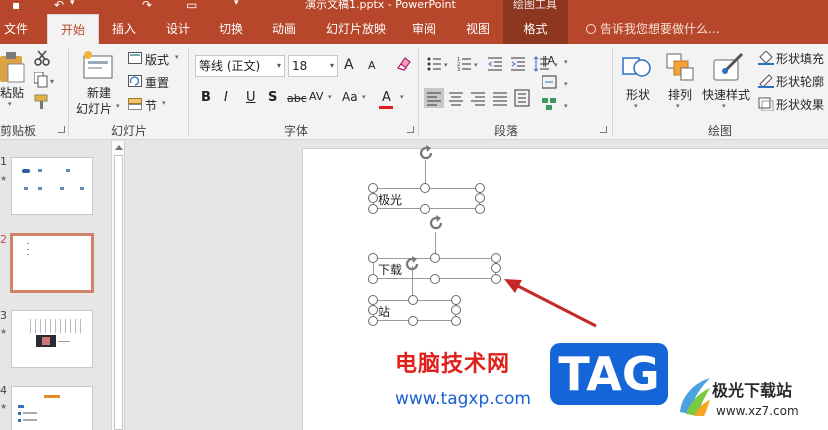  What do you see at coordinates (386, 97) in the screenshot?
I see `font-color-button: A` at bounding box center [386, 97].